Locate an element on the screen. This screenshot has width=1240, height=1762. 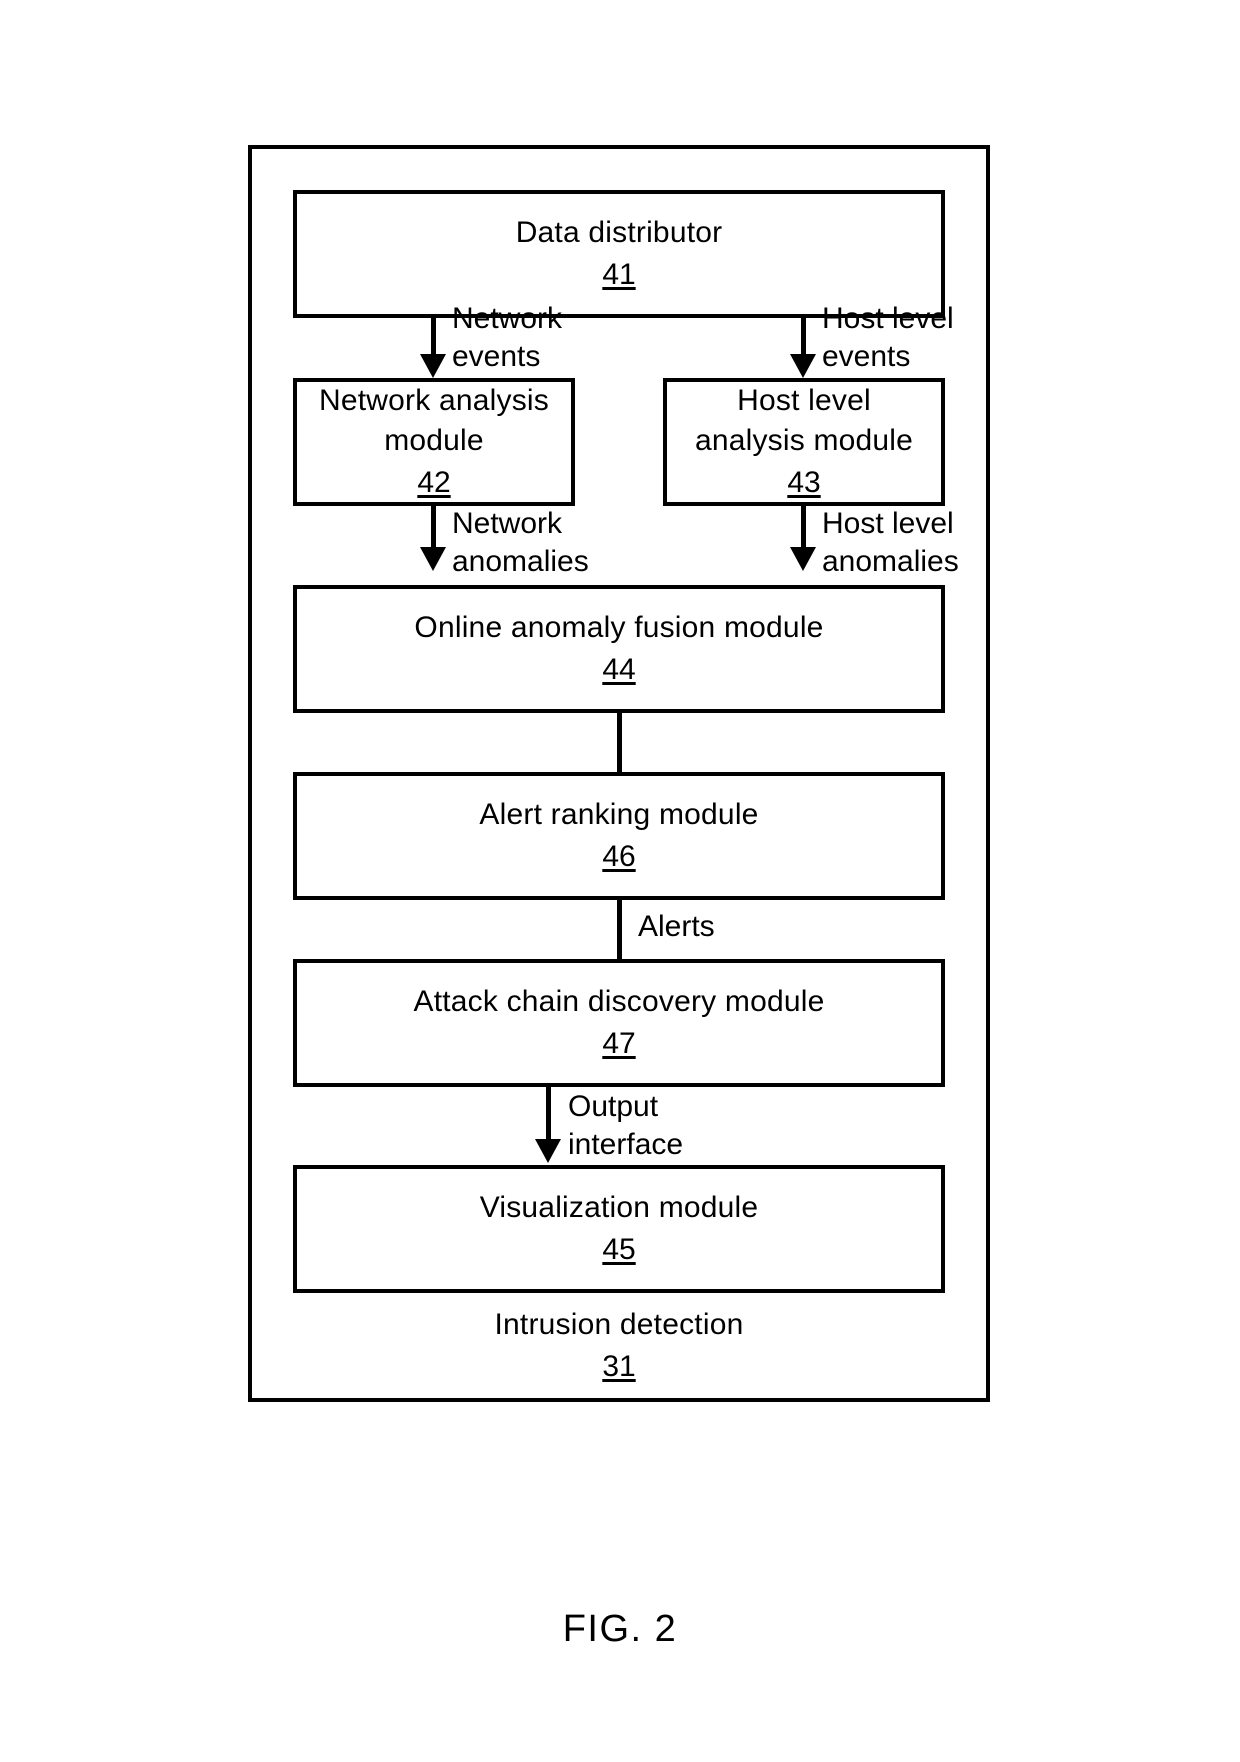
block-reference-numeral: 43 is located at coordinates (804, 482).